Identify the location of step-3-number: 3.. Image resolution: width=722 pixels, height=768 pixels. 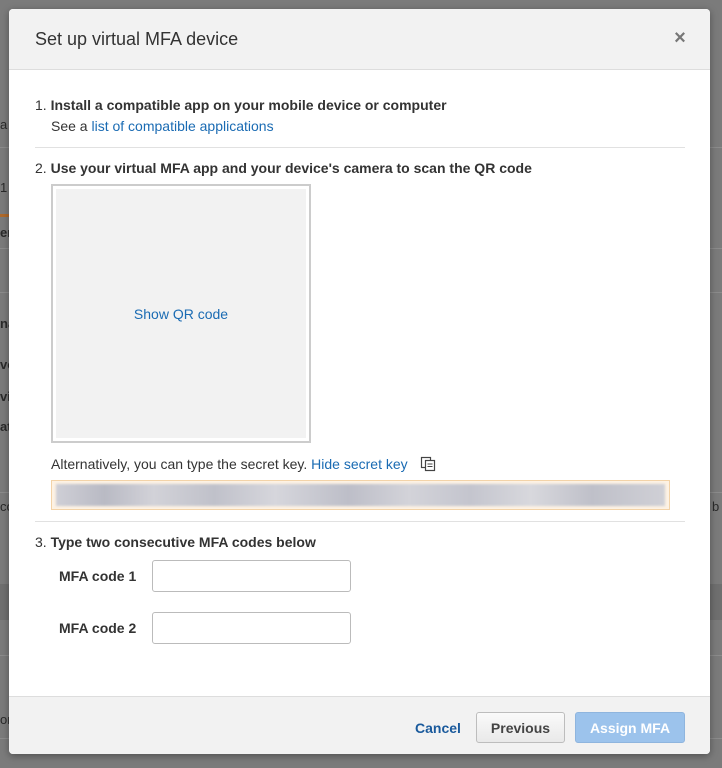
(41, 542).